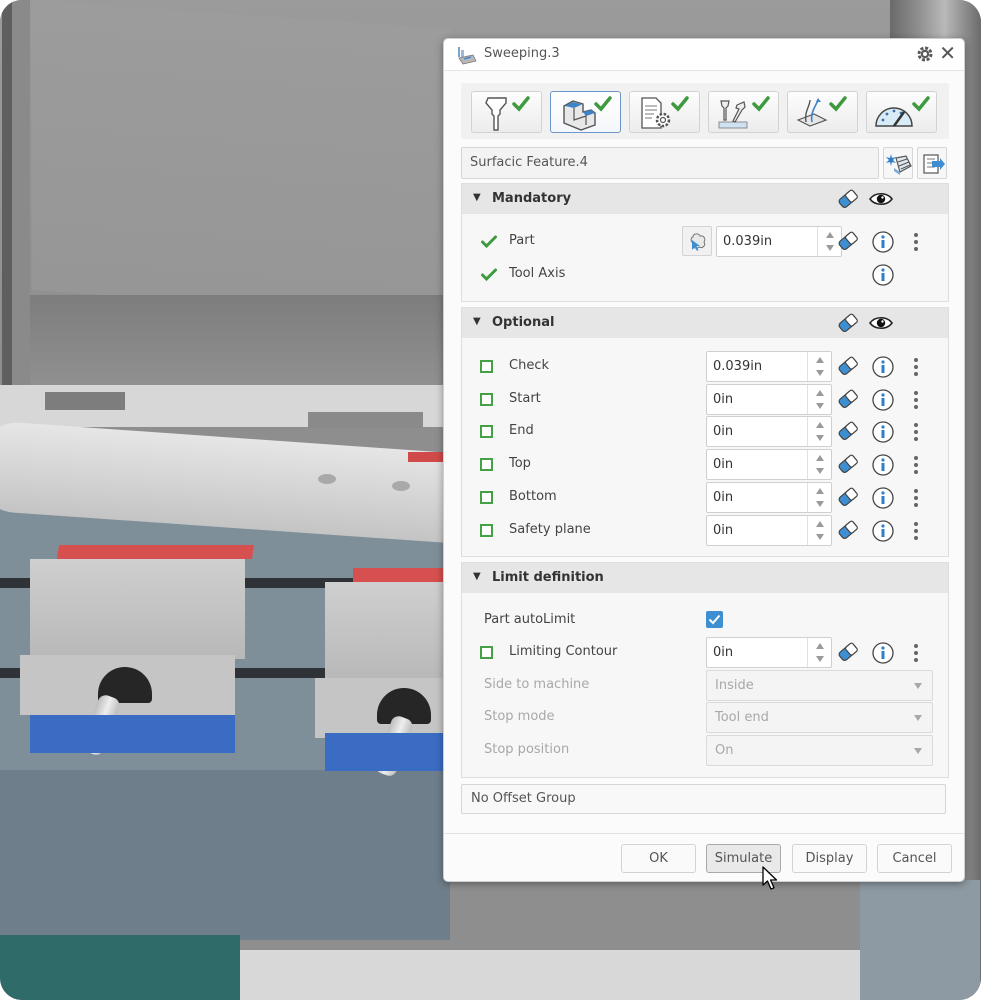 This screenshot has width=981, height=1000. Describe the element at coordinates (390, 752) in the screenshot. I see `vise-base` at that location.